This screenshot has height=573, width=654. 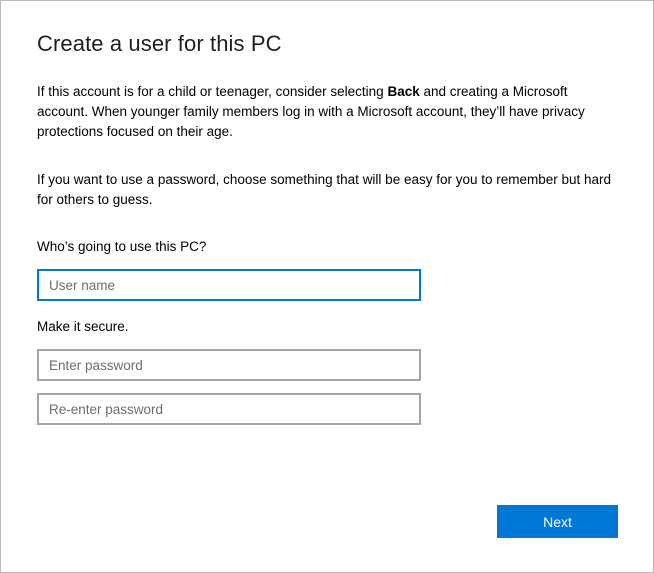 I want to click on who-label: Who’s going to use this PC?, so click(x=122, y=246).